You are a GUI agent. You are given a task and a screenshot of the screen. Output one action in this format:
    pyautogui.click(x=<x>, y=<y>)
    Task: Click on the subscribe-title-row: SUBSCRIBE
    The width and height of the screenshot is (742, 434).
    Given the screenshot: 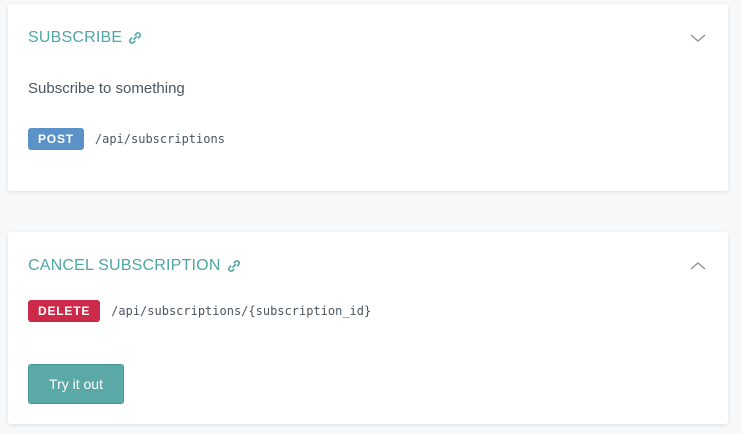 What is the action you would take?
    pyautogui.click(x=85, y=38)
    